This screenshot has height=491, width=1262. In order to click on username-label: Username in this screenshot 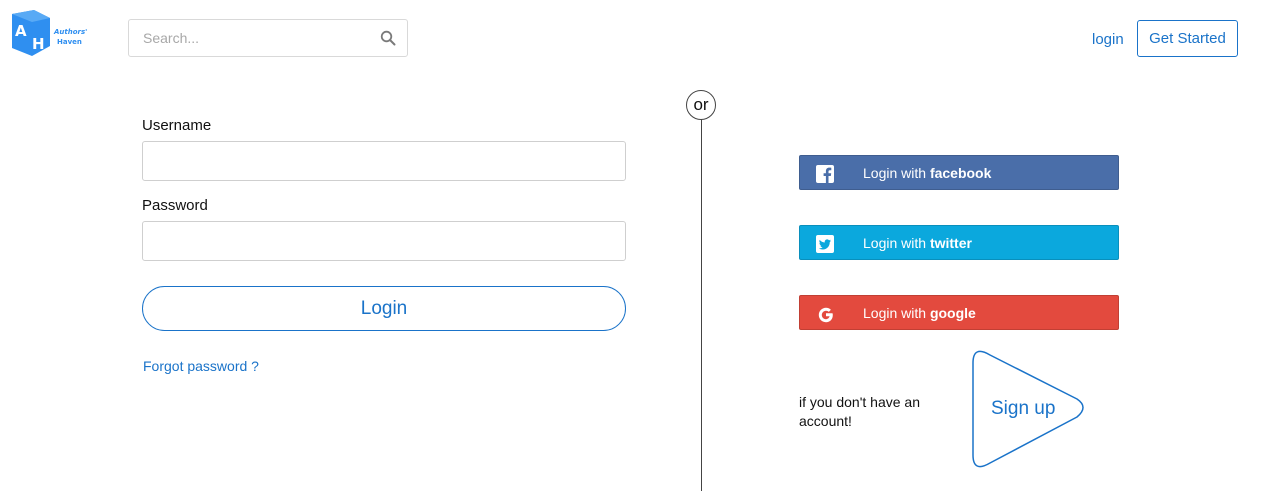, I will do `click(177, 125)`.